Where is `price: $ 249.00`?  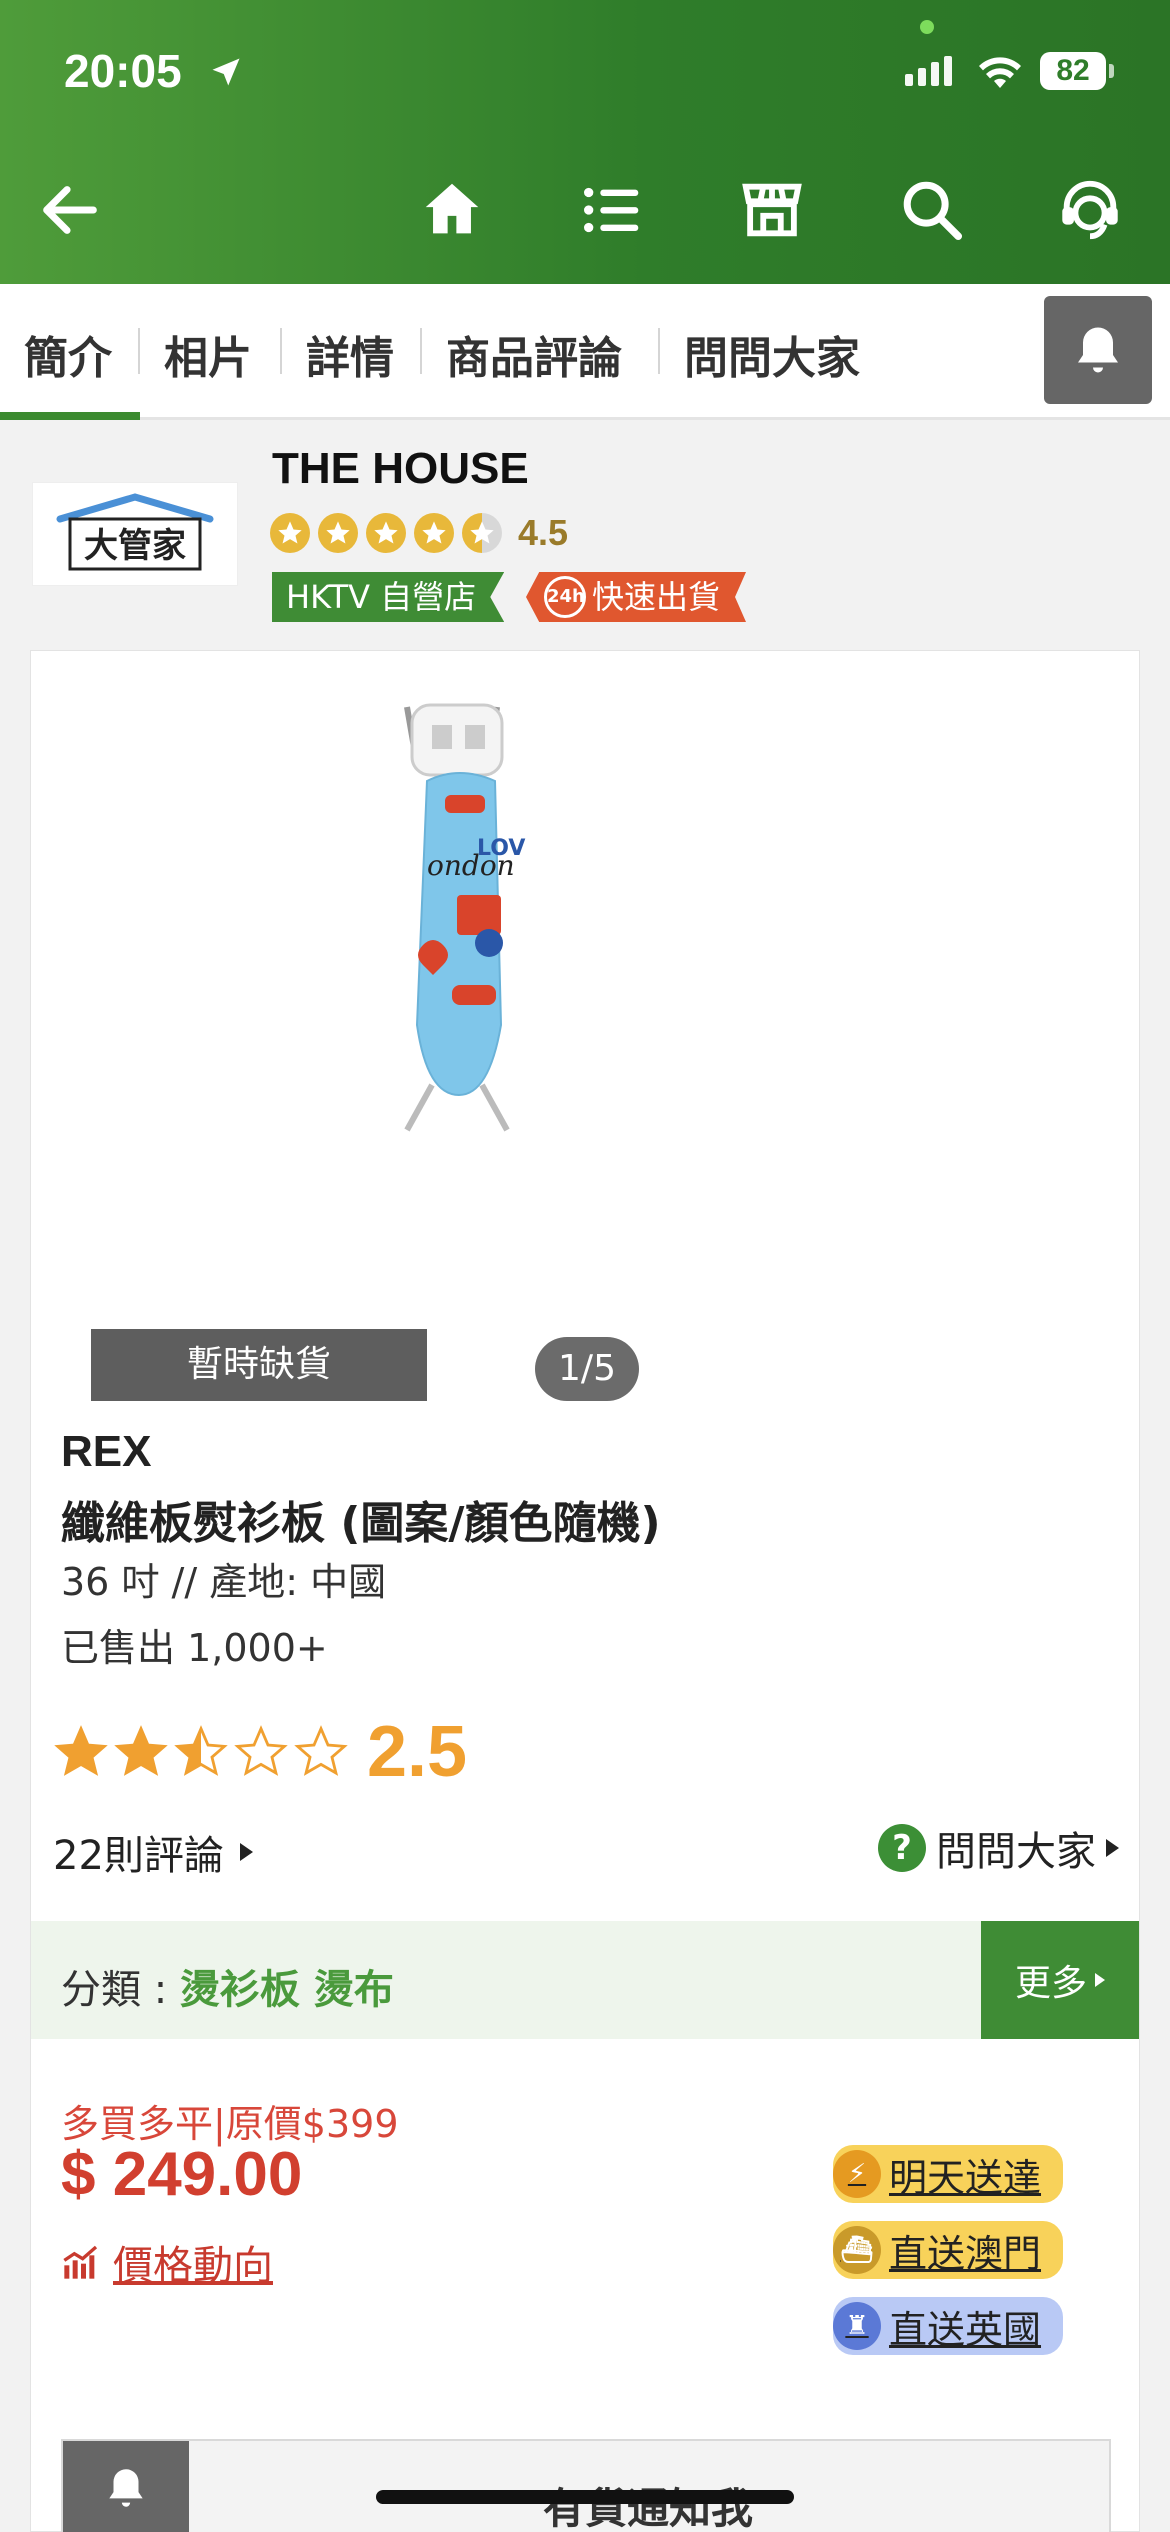
price: $ 249.00 is located at coordinates (182, 2174).